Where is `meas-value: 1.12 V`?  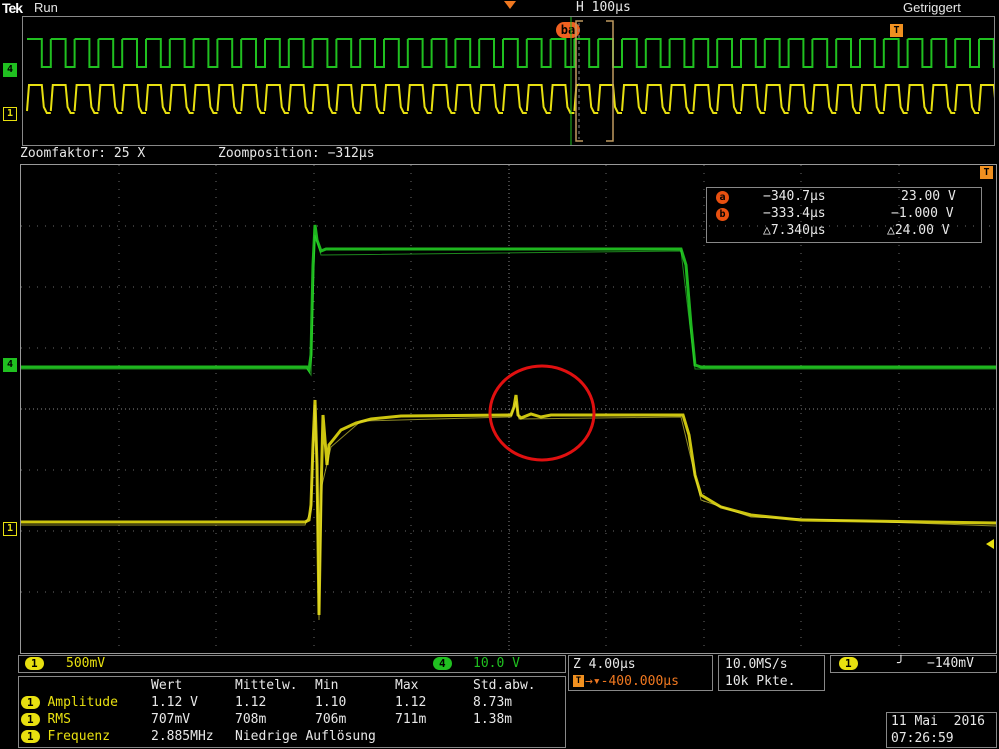
meas-value: 1.12 V is located at coordinates (174, 702).